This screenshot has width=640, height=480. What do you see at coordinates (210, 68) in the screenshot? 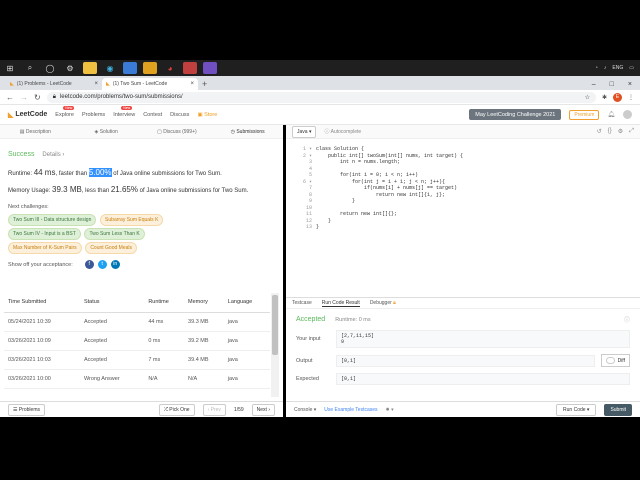
I see `ide-icon` at bounding box center [210, 68].